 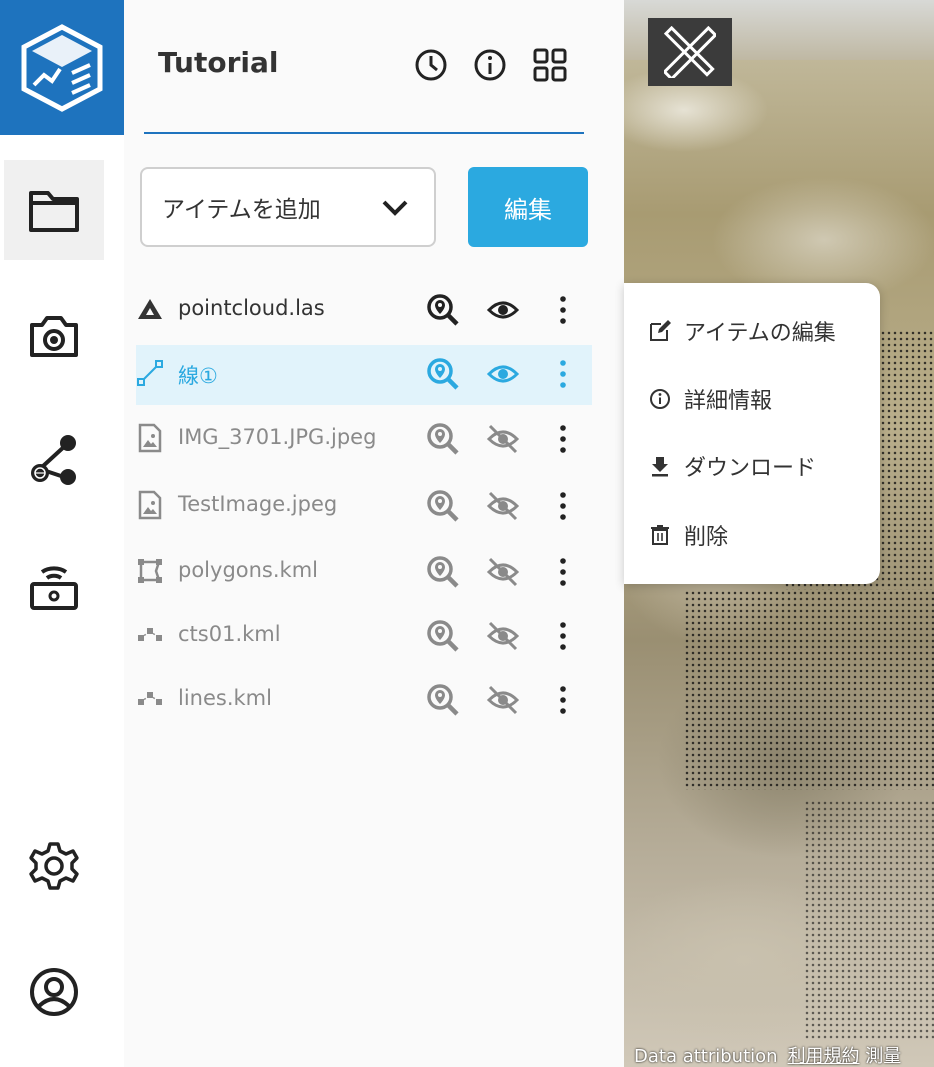 I want to click on menu-item-delete: 削除, so click(x=688, y=535).